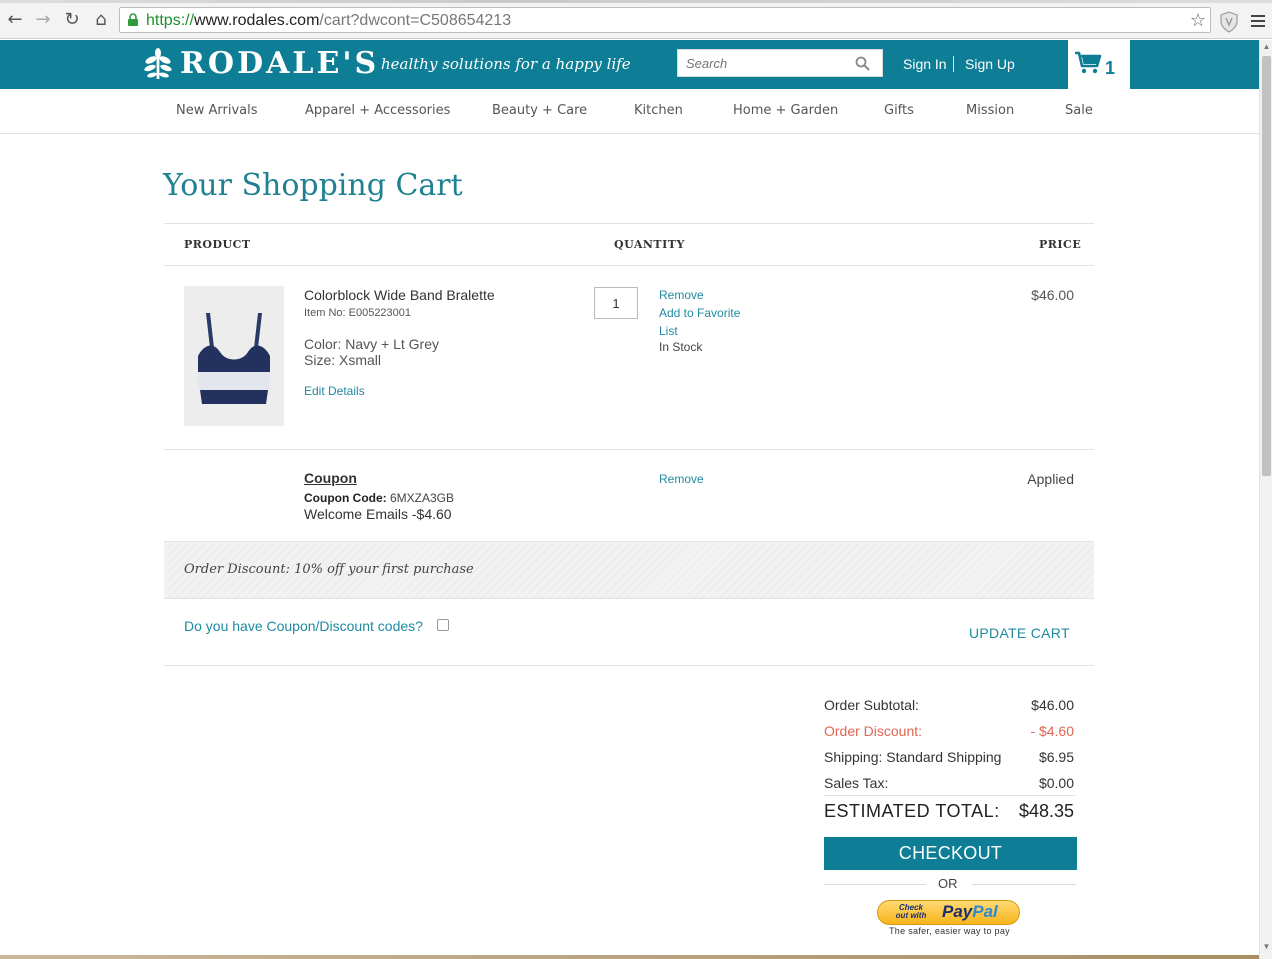  I want to click on tax-label: Sales Tax:, so click(856, 783).